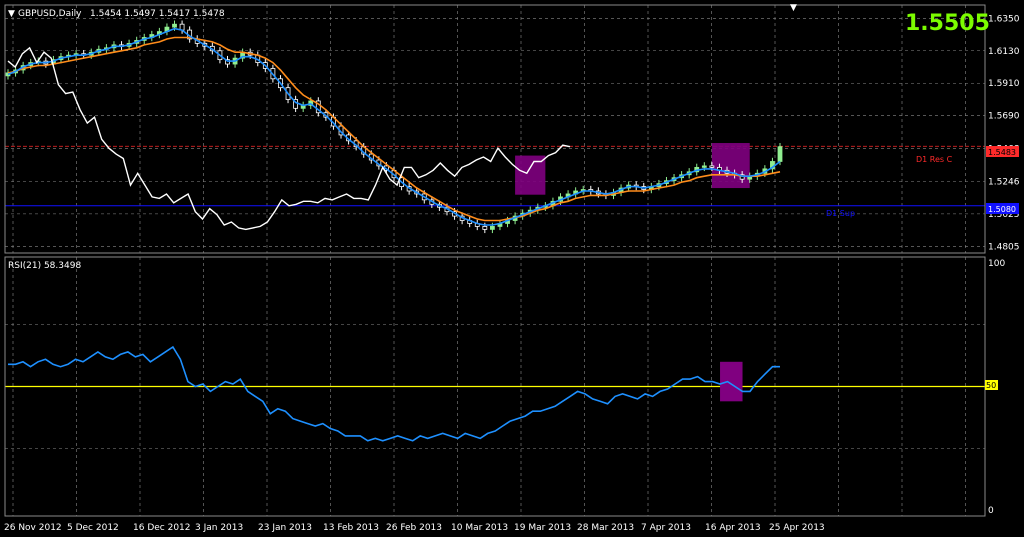 This screenshot has height=537, width=1024. What do you see at coordinates (285, 528) in the screenshot?
I see `x-axis-tick-label: 23 Jan 2013` at bounding box center [285, 528].